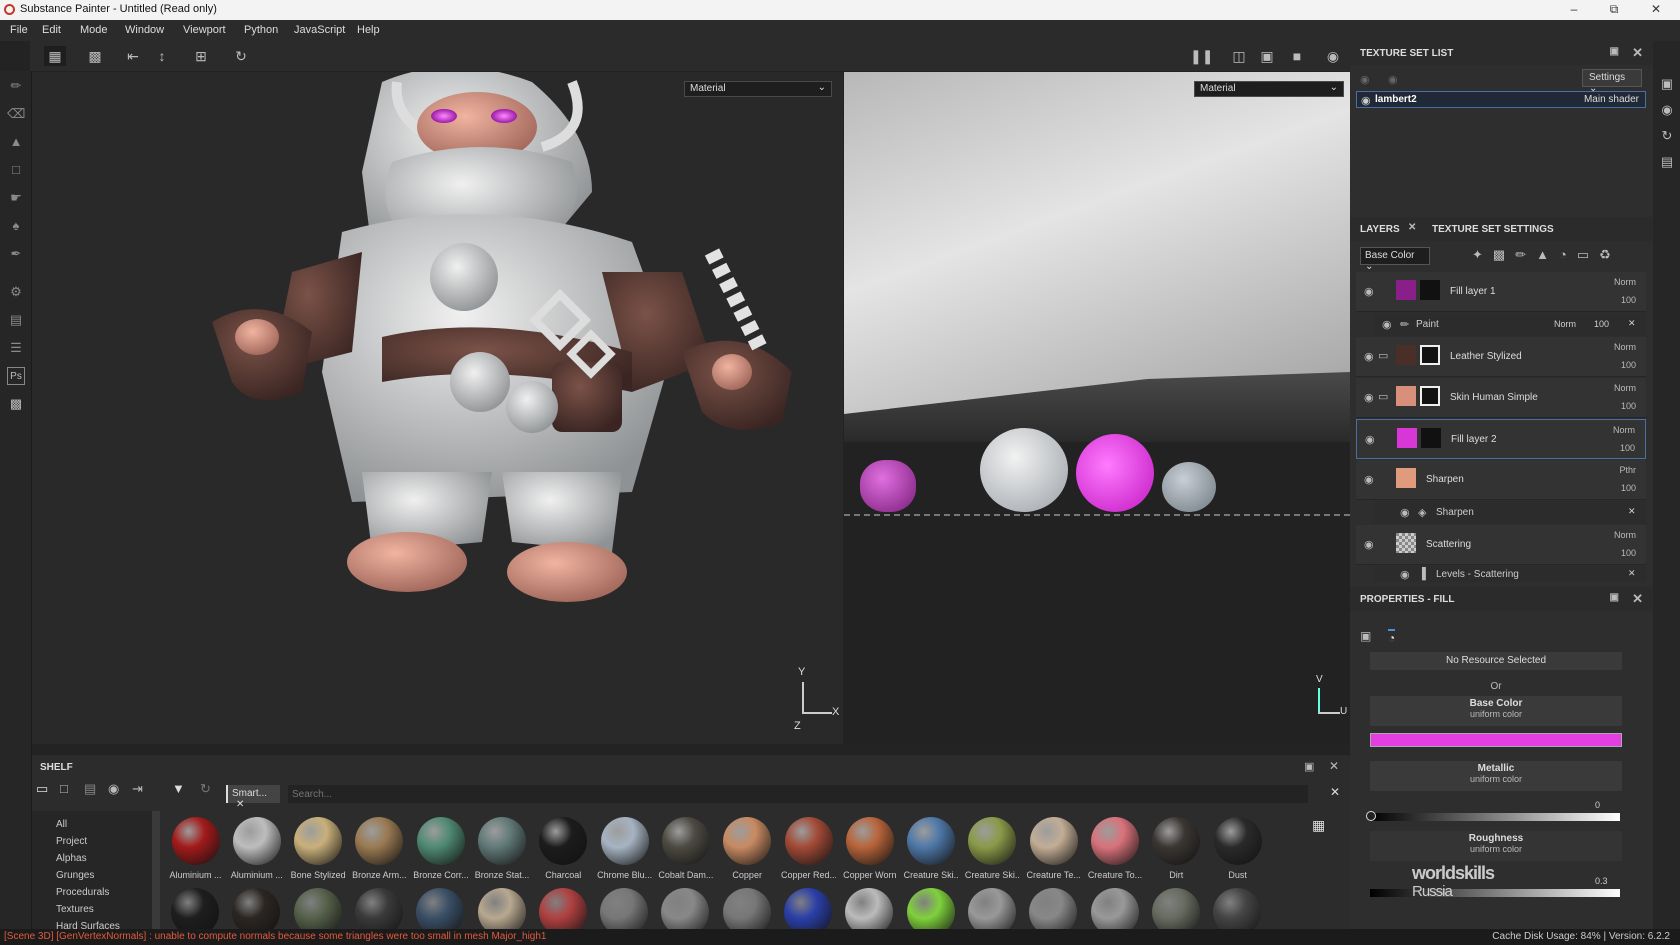 The image size is (1680, 945). Describe the element at coordinates (318, 848) in the screenshot. I see `material-item: Bone Stylized` at that location.